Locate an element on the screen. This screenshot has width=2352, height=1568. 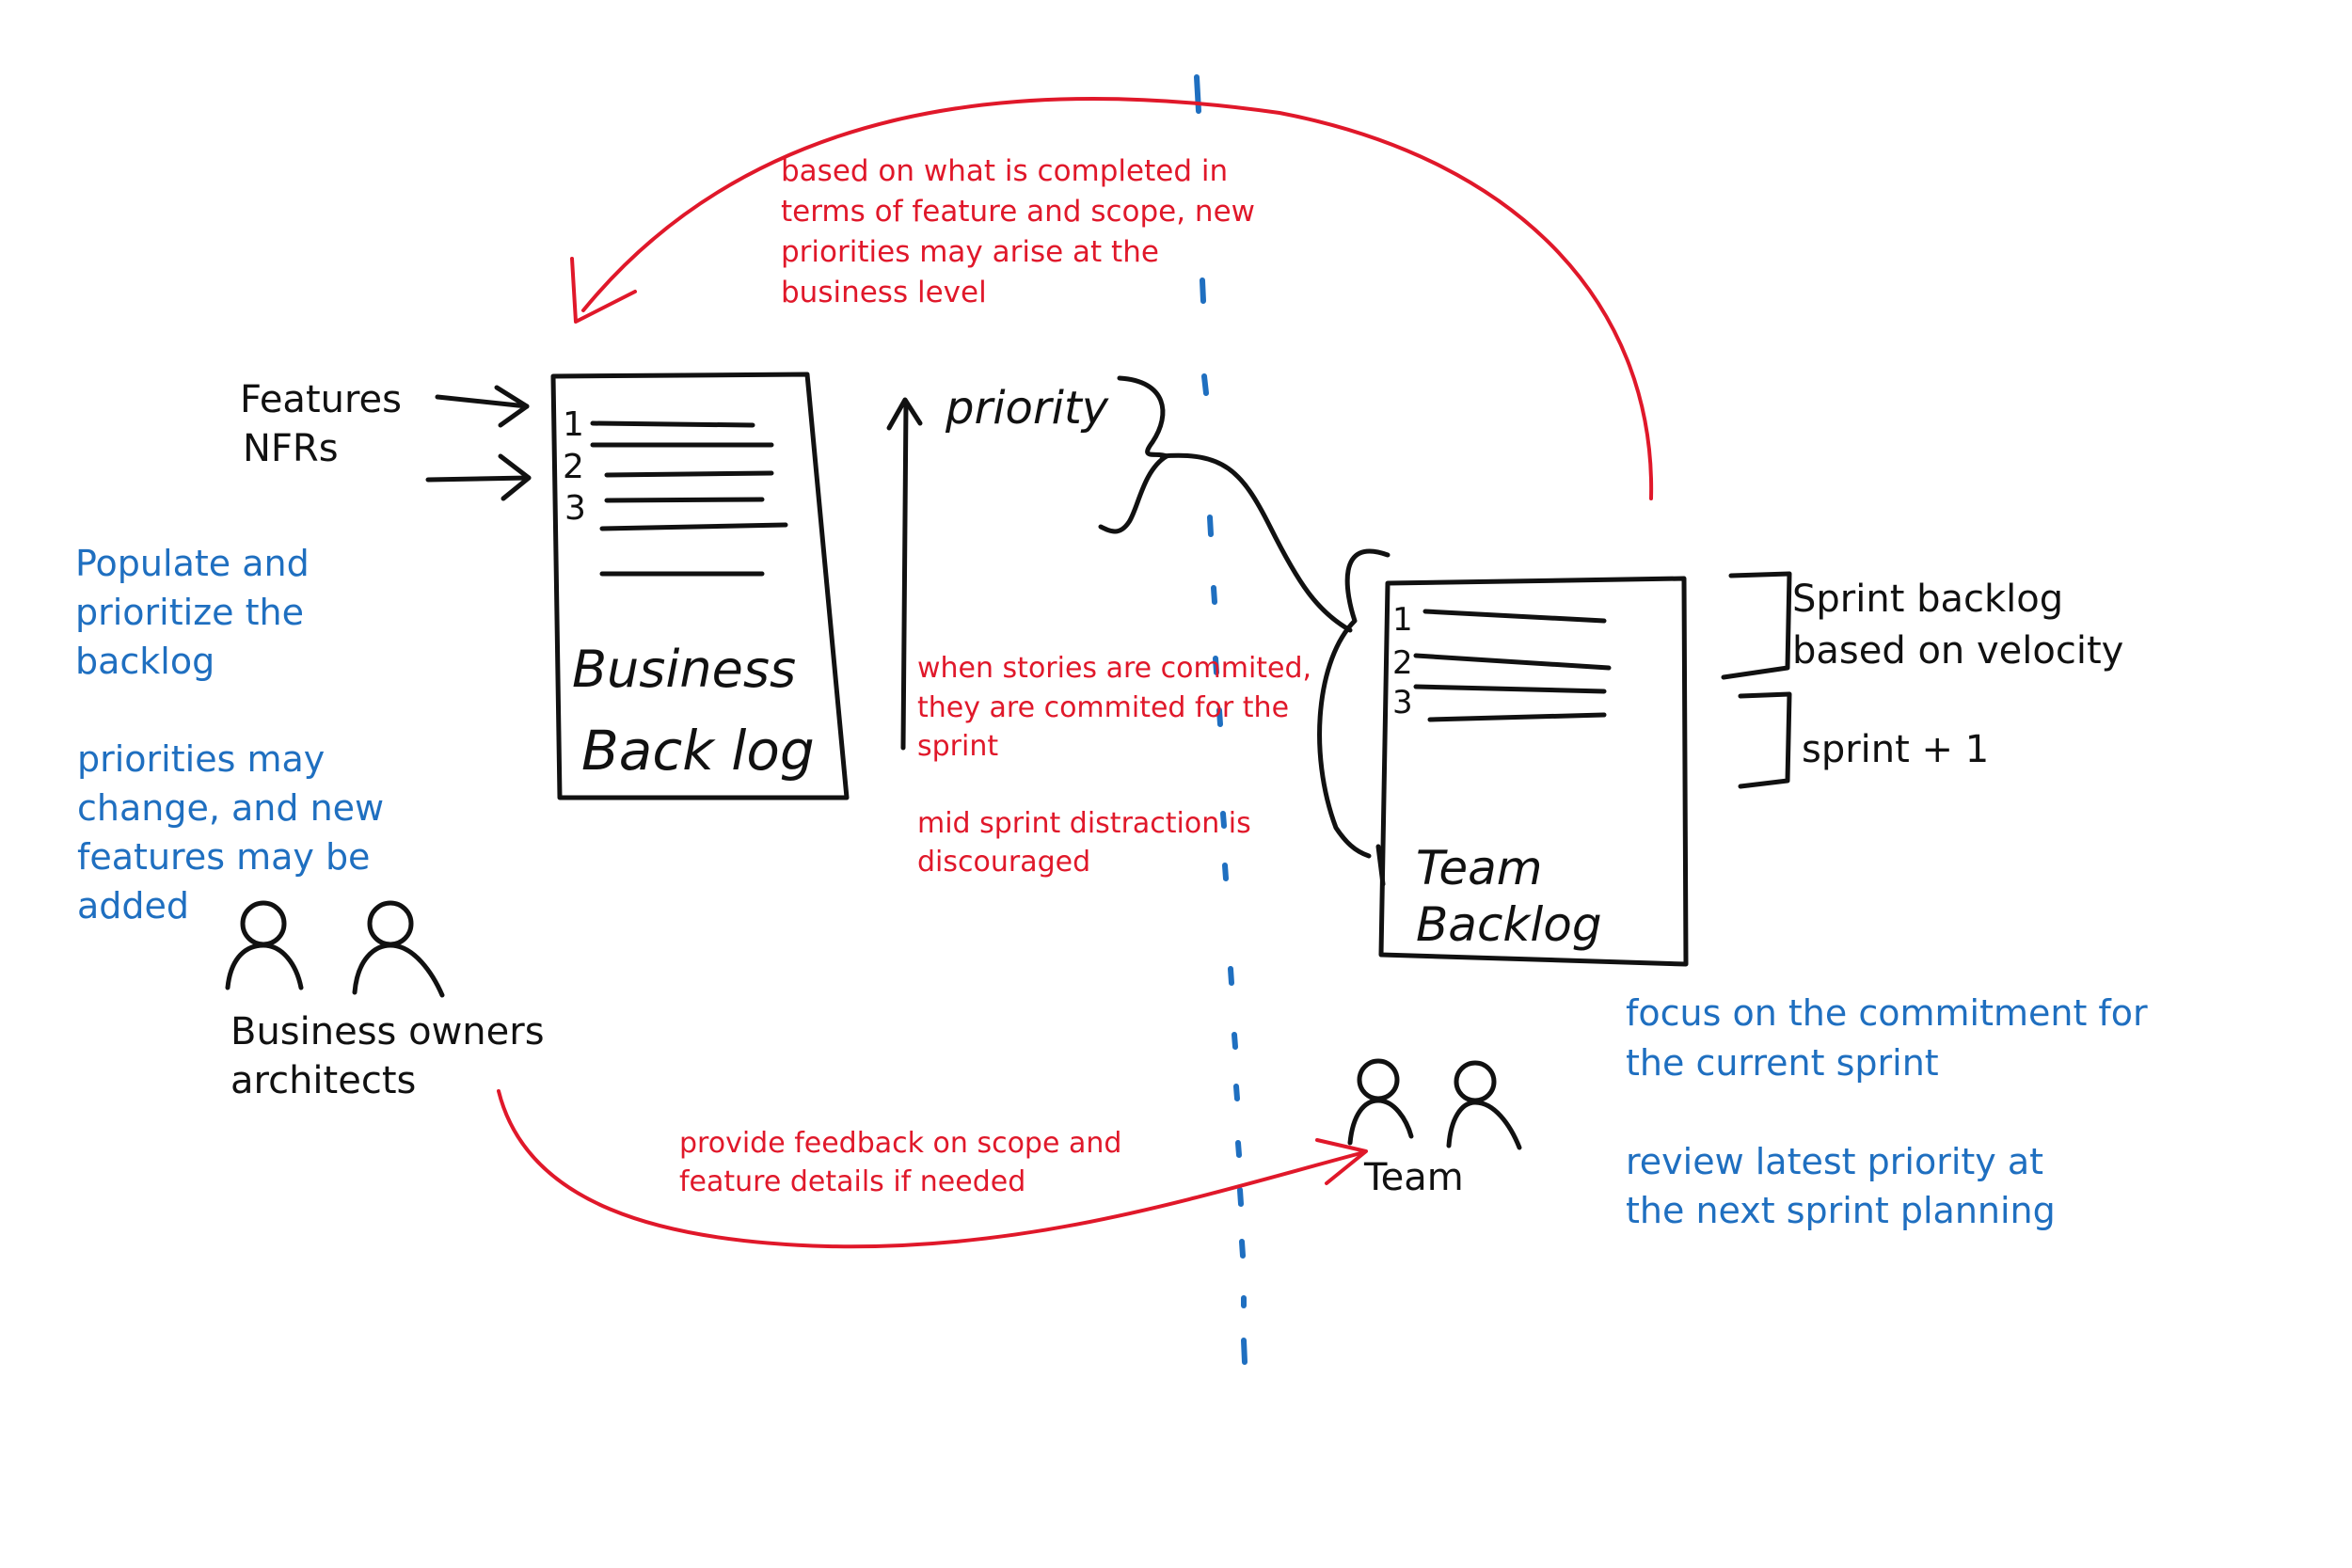
sprint-backlog-label-line1: Sprint backlog is located at coordinates (1927, 599).